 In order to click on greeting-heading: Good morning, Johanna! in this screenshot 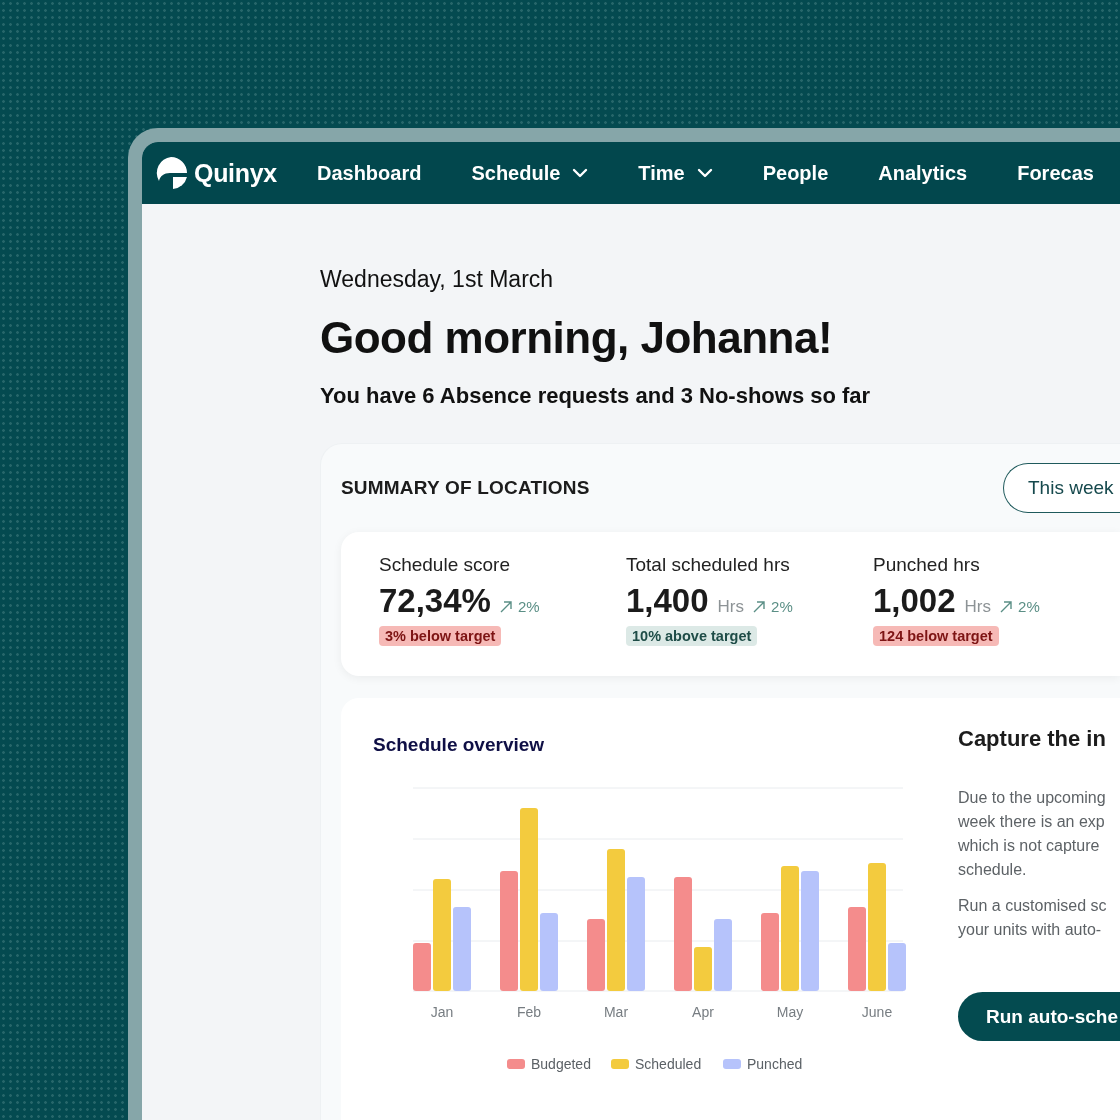, I will do `click(577, 338)`.